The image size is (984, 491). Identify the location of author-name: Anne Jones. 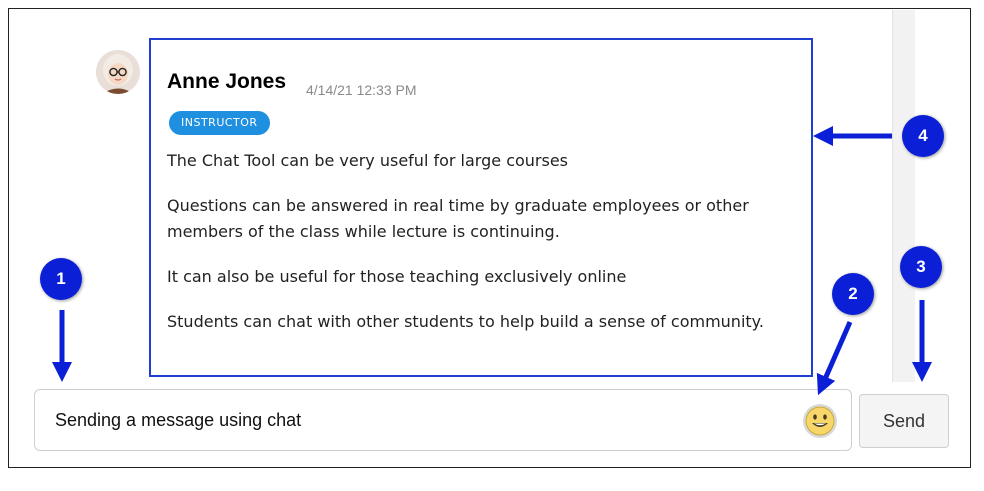
(227, 81).